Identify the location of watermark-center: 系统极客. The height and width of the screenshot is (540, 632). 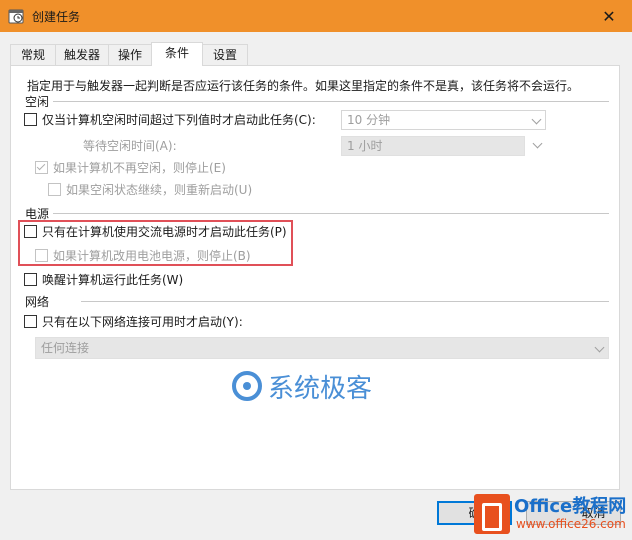
(302, 386).